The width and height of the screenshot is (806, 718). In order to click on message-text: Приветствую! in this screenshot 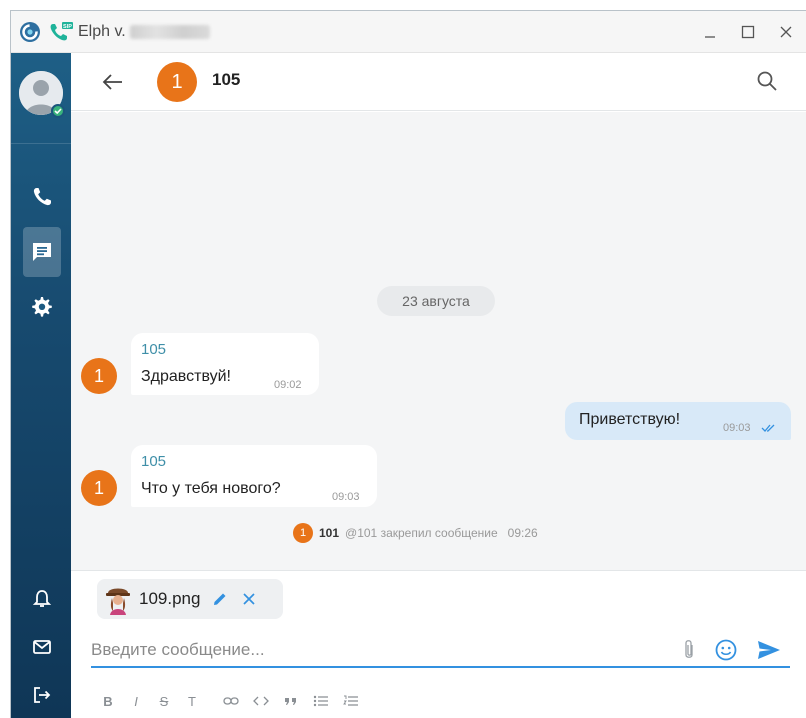, I will do `click(630, 419)`.